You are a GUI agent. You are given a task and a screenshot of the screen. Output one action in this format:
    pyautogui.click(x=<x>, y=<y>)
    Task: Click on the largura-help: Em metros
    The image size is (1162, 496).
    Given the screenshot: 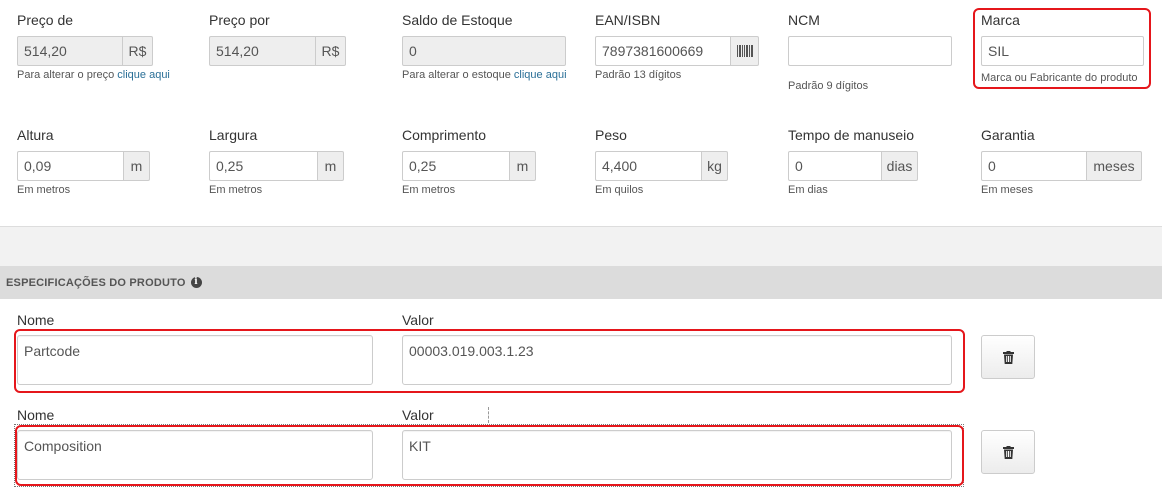 What is the action you would take?
    pyautogui.click(x=236, y=190)
    